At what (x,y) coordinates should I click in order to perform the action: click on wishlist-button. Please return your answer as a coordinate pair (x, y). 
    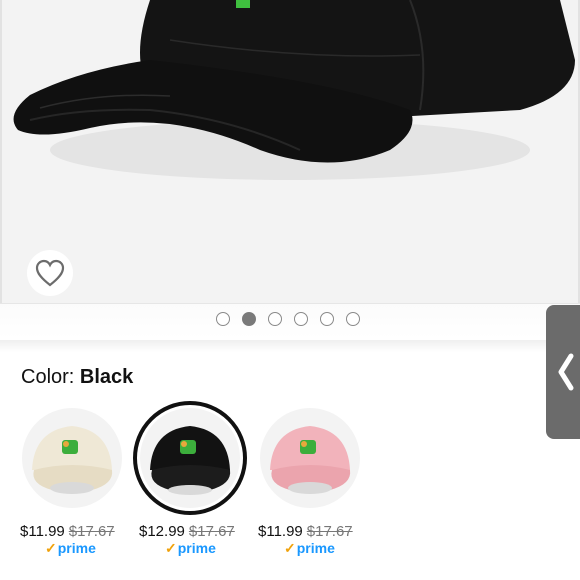
    Looking at the image, I should click on (50, 273).